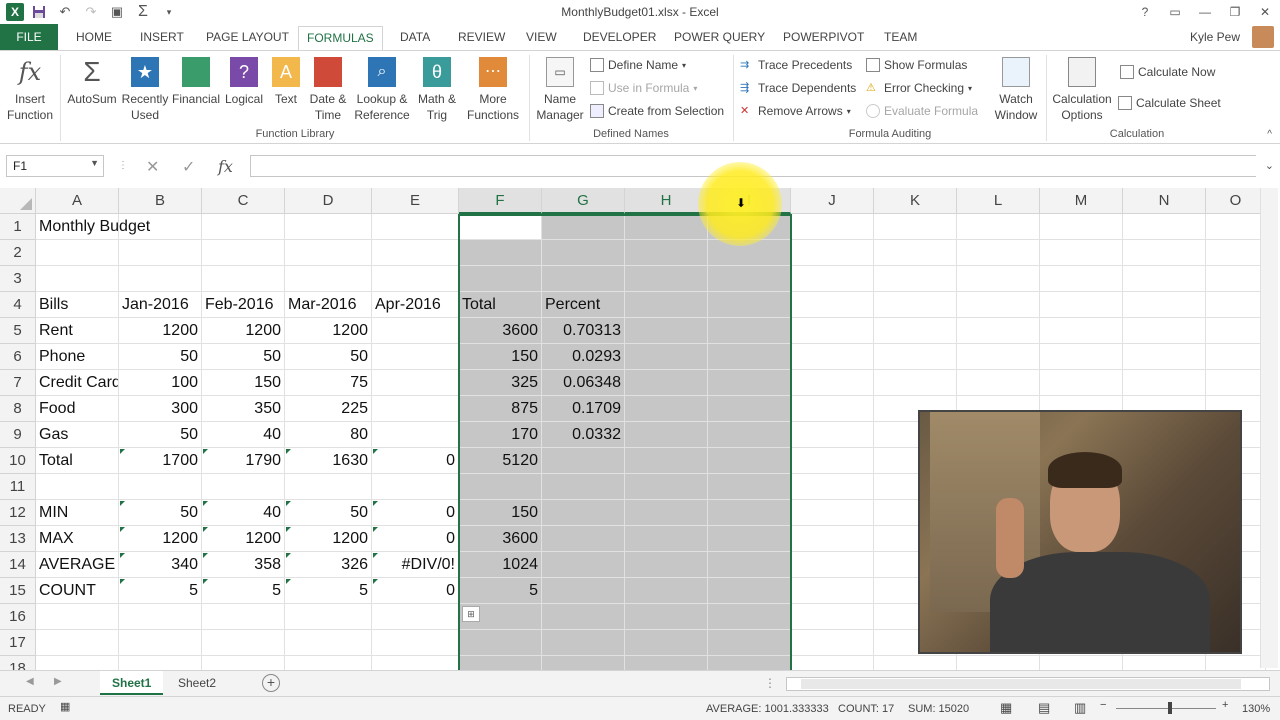 This screenshot has height=720, width=1280. What do you see at coordinates (18, 331) in the screenshot?
I see `row-header-5: 5` at bounding box center [18, 331].